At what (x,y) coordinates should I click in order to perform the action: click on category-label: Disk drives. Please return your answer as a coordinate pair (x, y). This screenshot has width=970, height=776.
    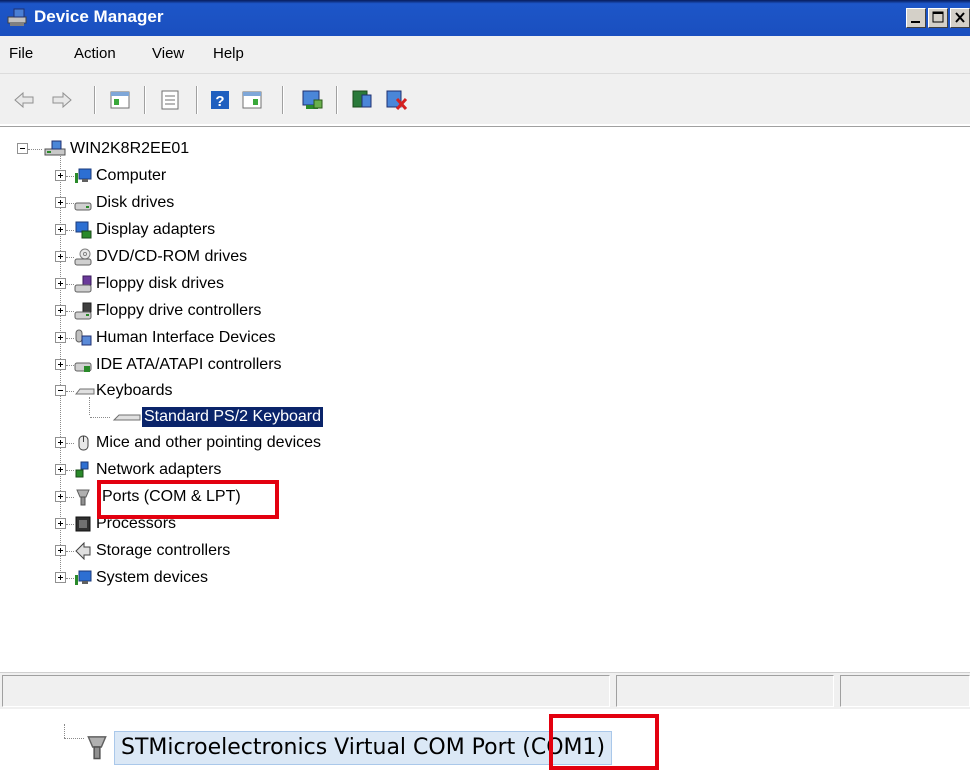
    Looking at the image, I should click on (135, 202).